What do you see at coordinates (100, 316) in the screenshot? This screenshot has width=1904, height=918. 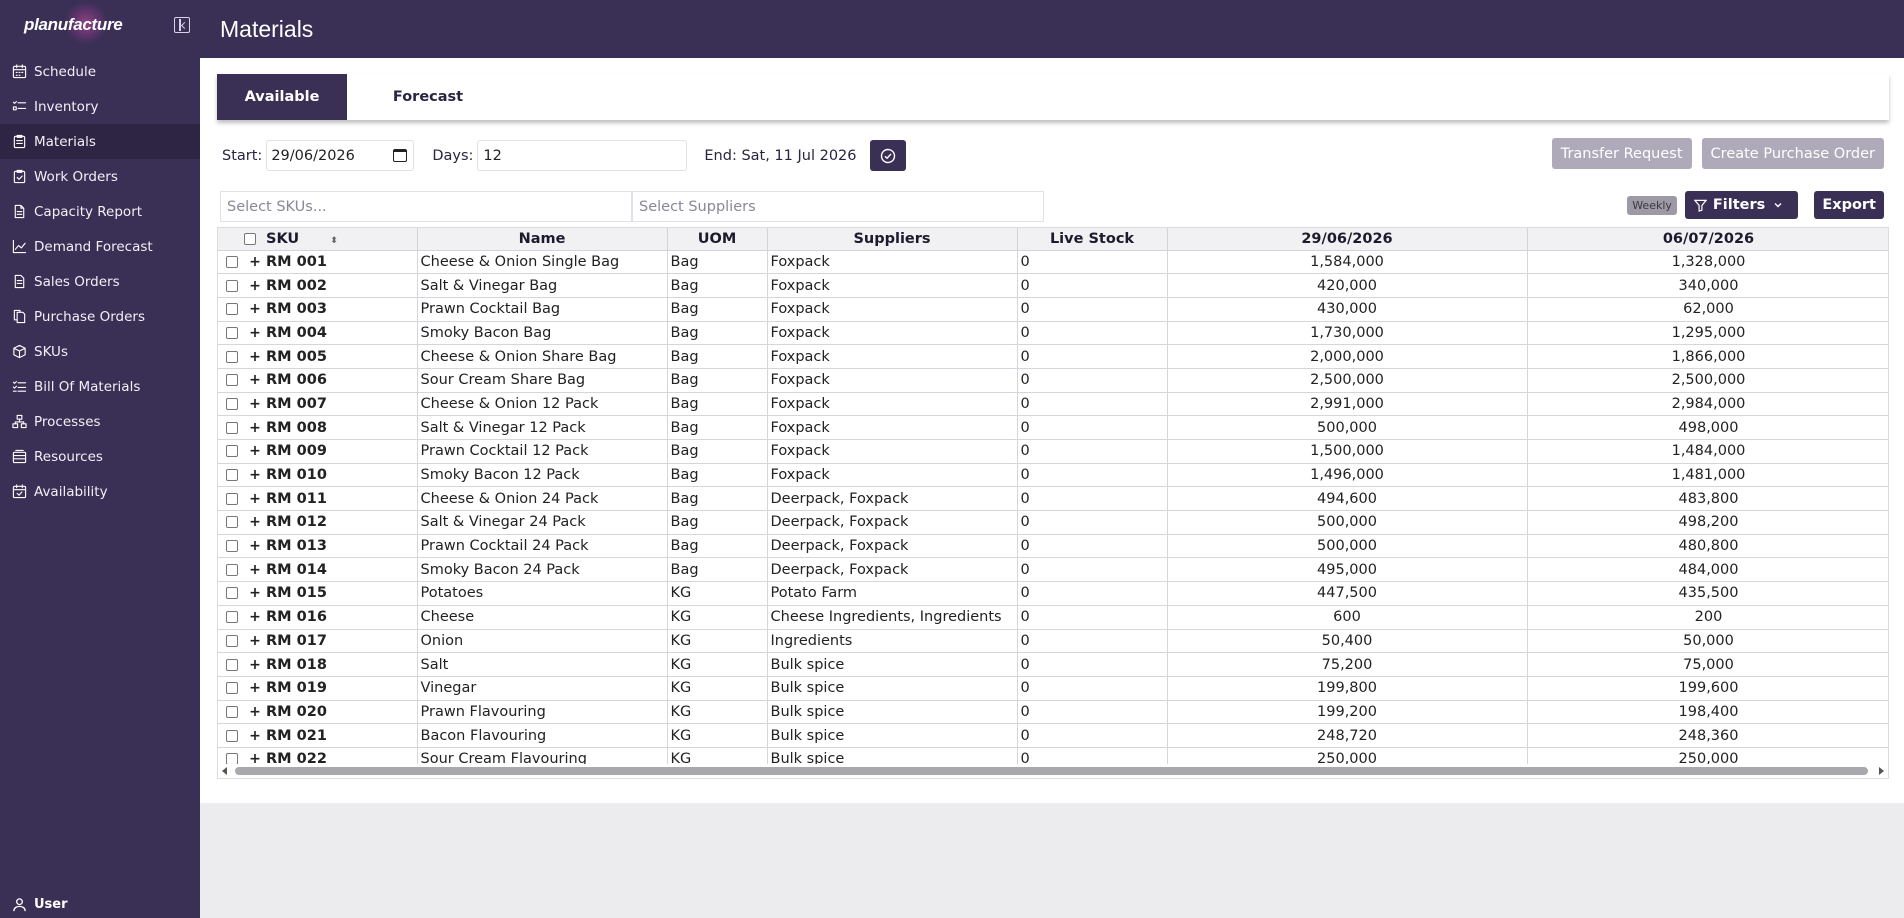 I see `sidebar-item-purchase-orders: Purchase Orders` at bounding box center [100, 316].